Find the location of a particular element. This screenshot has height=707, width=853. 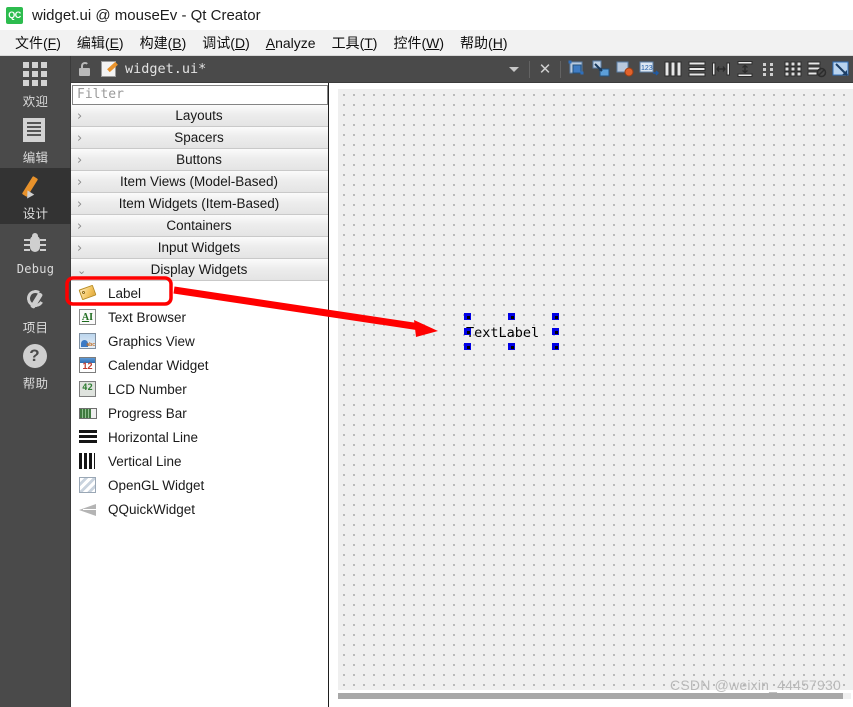

widget-item-qquickwidget: QQuickWidget is located at coordinates (199, 509).